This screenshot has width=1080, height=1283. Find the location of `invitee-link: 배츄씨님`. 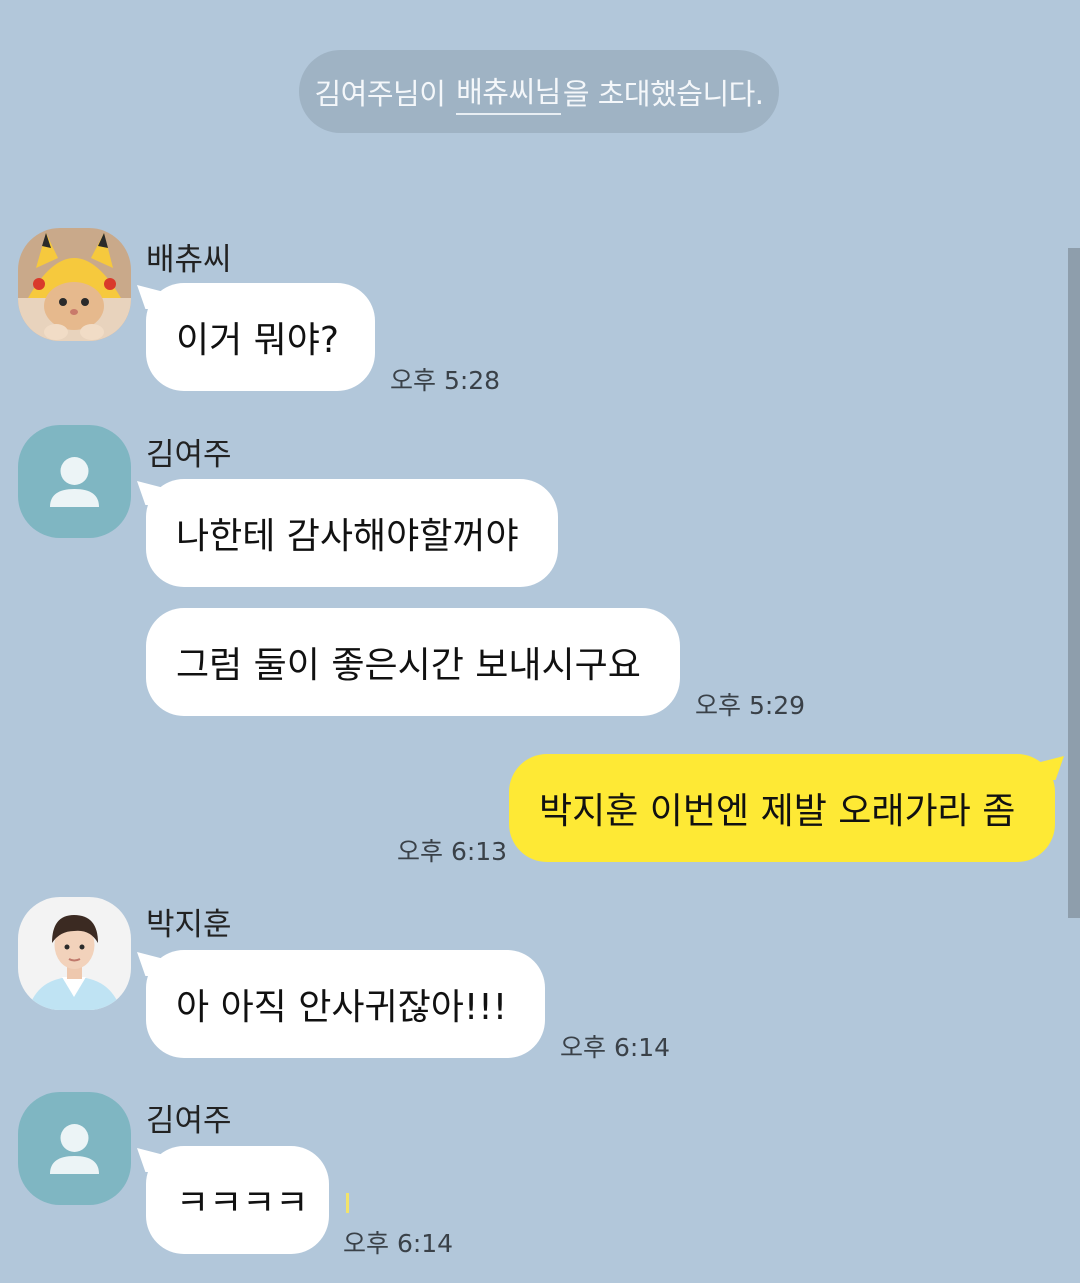

invitee-link: 배츄씨님 is located at coordinates (508, 92).